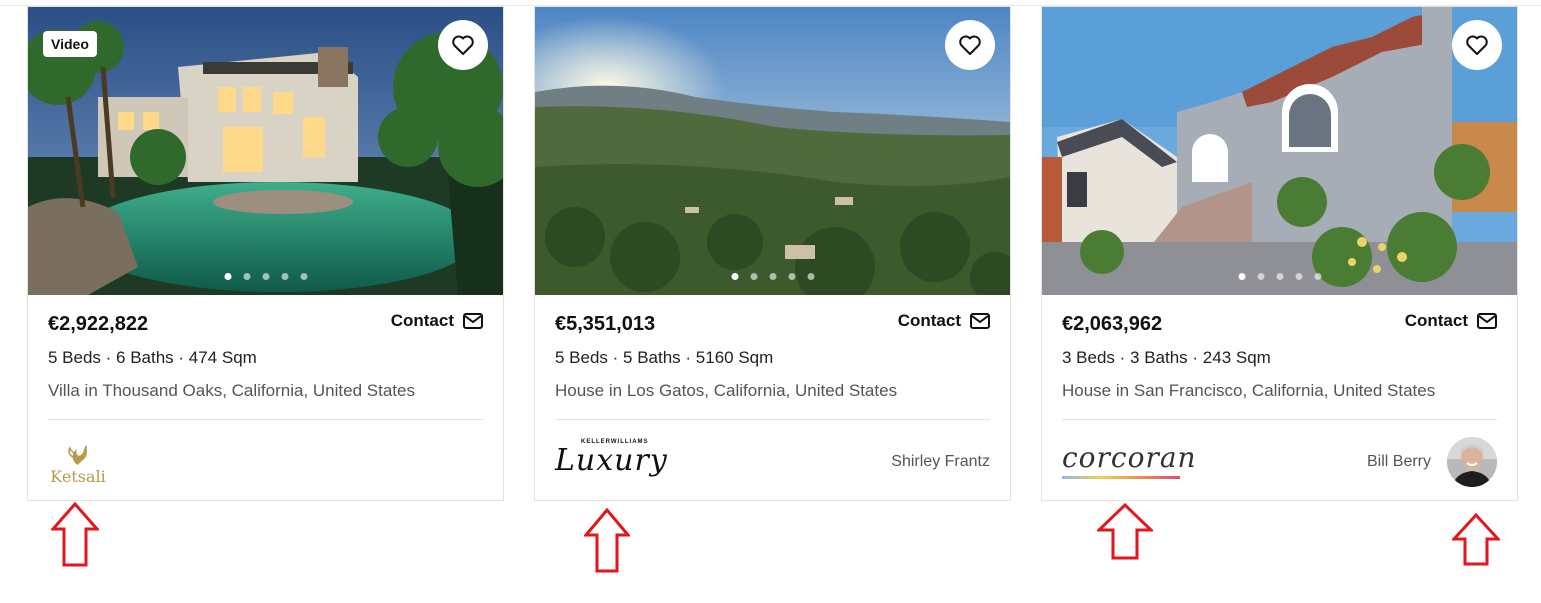 The image size is (1541, 603). What do you see at coordinates (1432, 462) in the screenshot?
I see `agent-info: Bill Berry` at bounding box center [1432, 462].